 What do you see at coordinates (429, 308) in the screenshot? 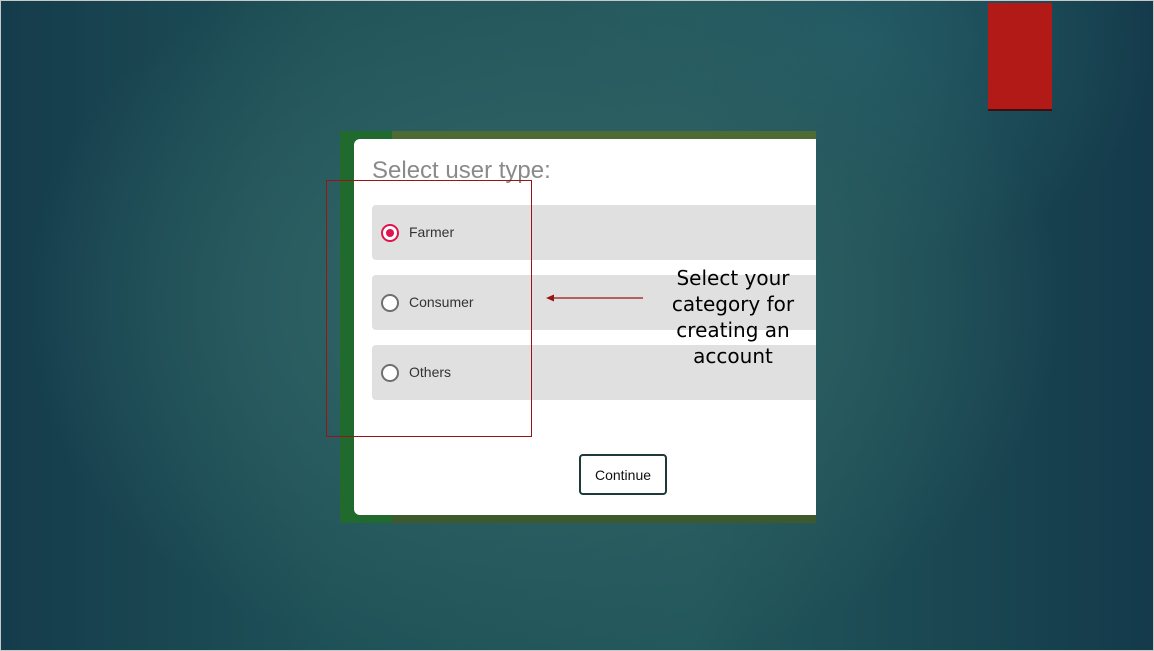
I see `annotation-highlight-box` at bounding box center [429, 308].